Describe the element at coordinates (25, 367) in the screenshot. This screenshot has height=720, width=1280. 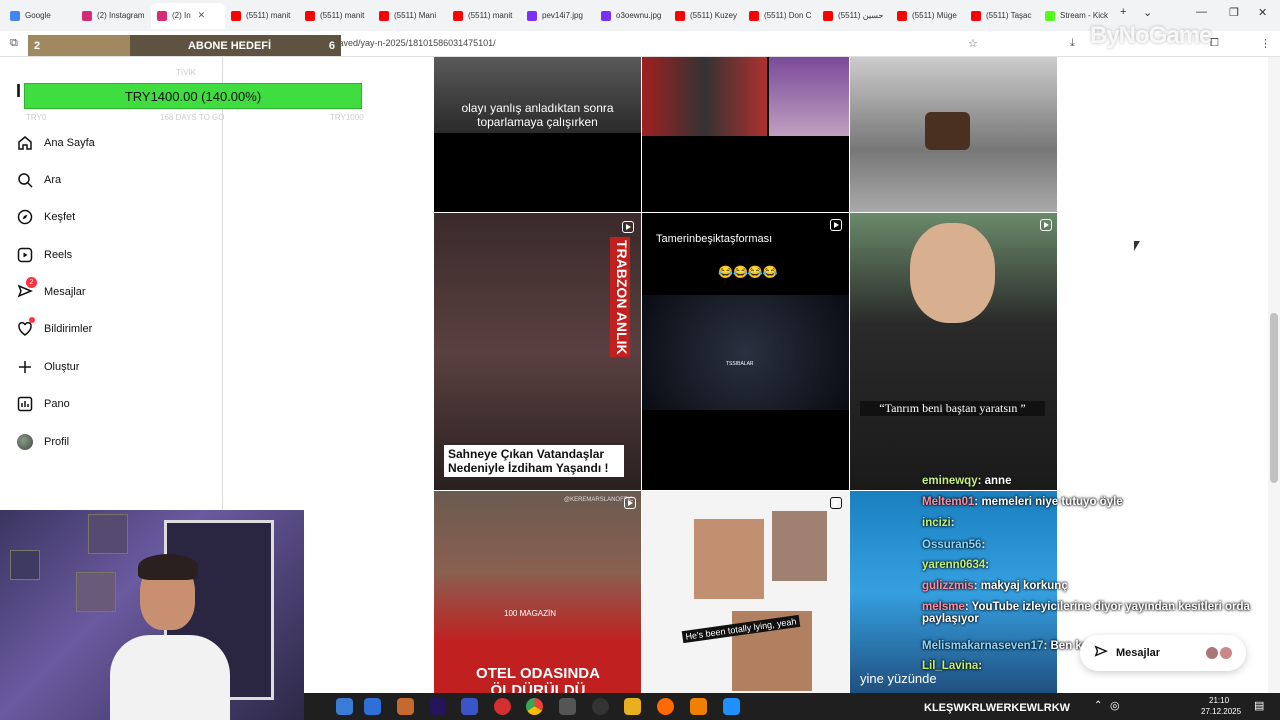
I see `plus-icon` at that location.